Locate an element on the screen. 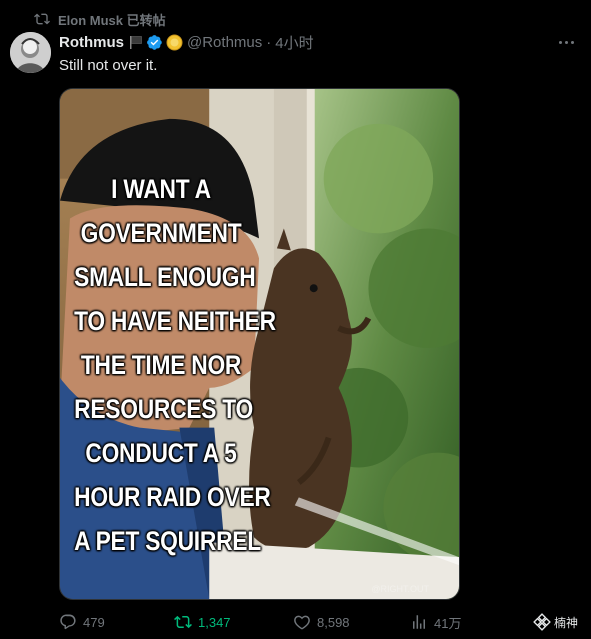 The image size is (591, 639). reply-count: 479 is located at coordinates (94, 622).